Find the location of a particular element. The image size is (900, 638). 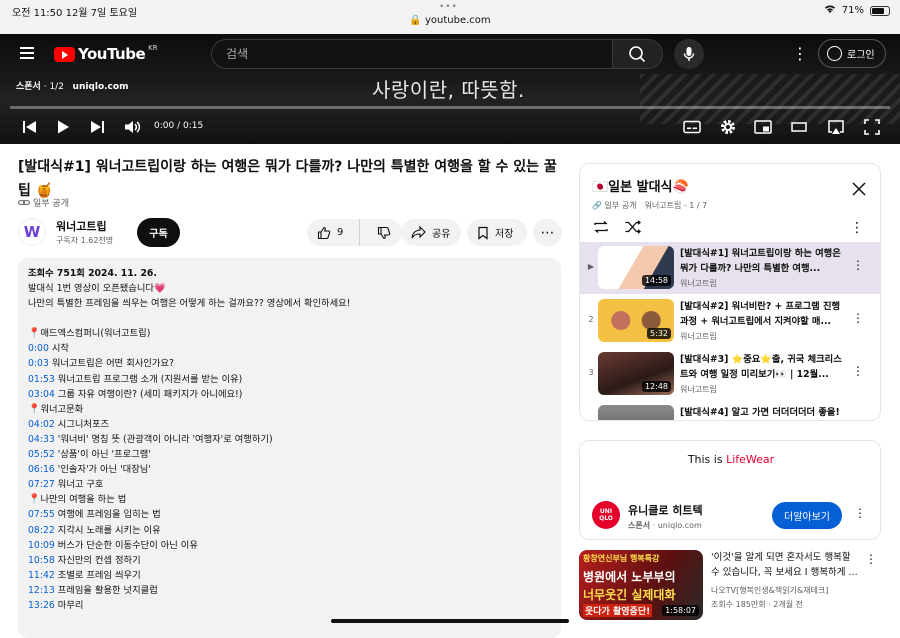

subscribe-button: 구독 is located at coordinates (158, 232).